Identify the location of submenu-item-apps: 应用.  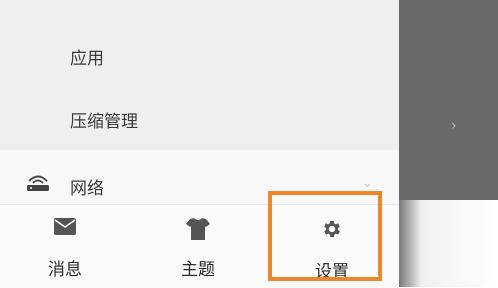
(87, 56).